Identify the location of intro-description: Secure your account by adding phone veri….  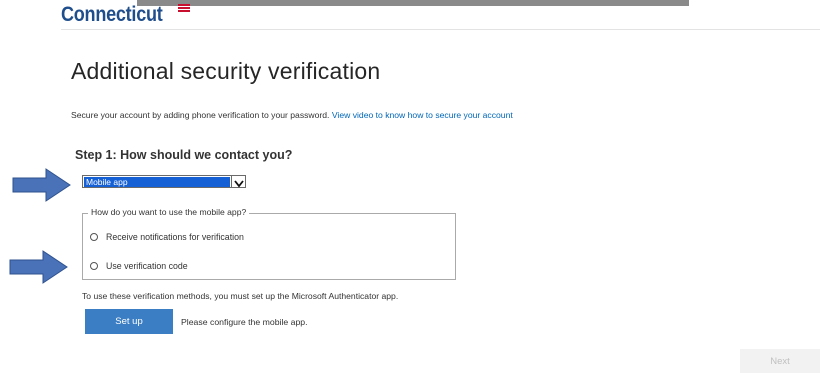
(201, 115).